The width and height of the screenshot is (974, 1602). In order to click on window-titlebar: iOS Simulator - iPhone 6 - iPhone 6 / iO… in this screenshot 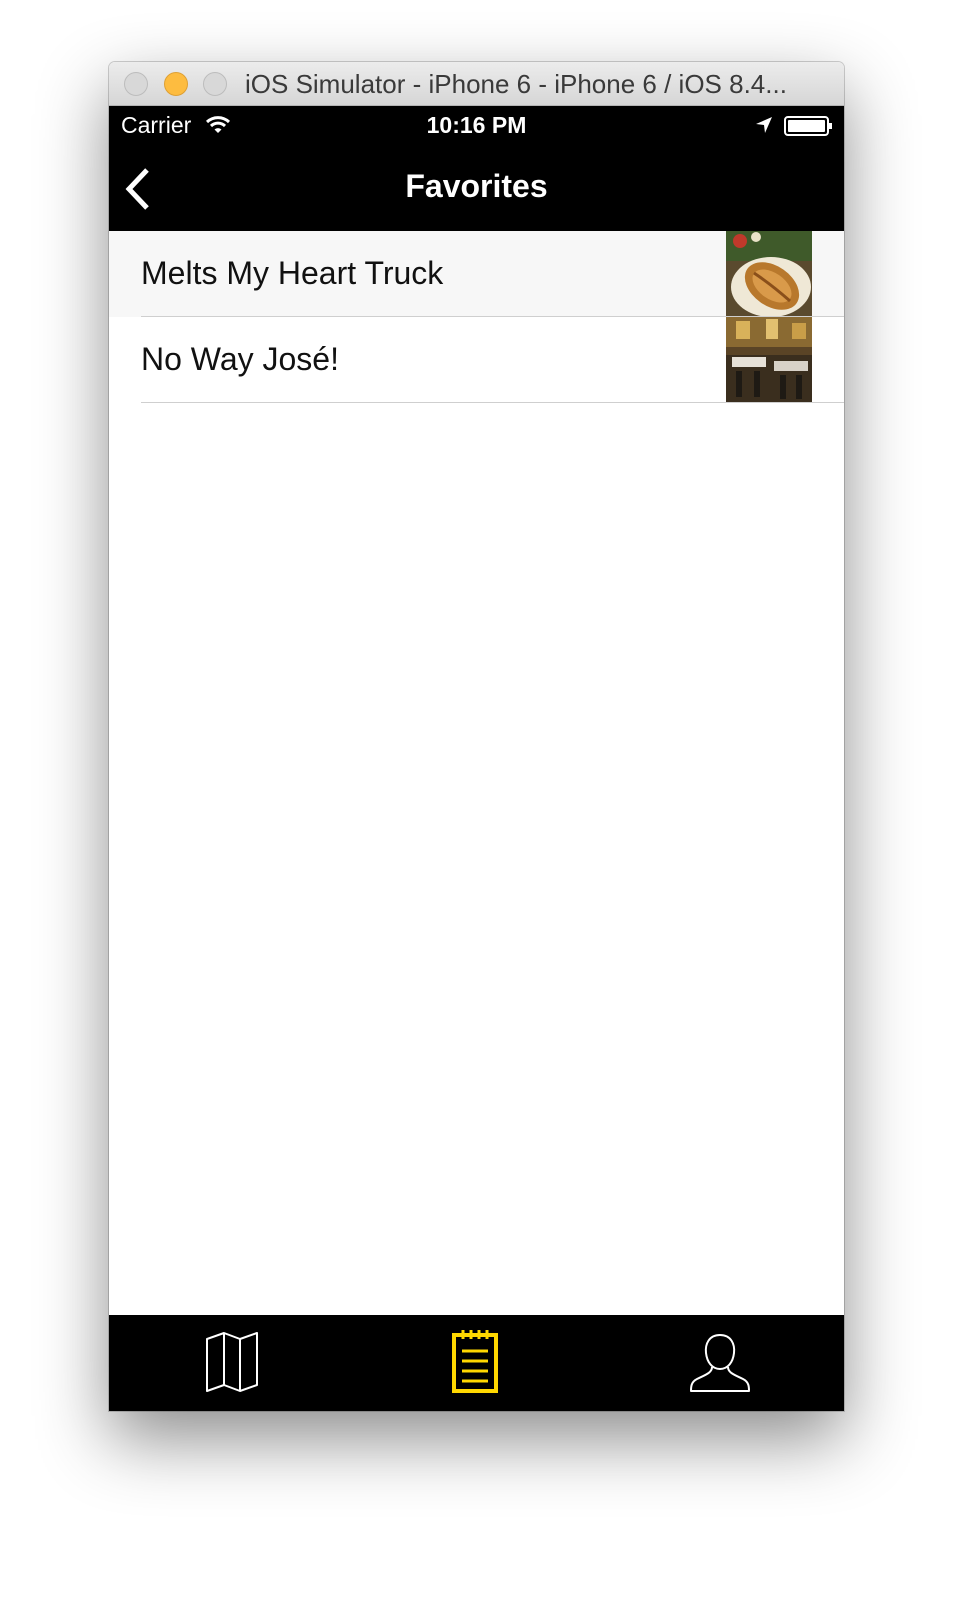, I will do `click(476, 84)`.